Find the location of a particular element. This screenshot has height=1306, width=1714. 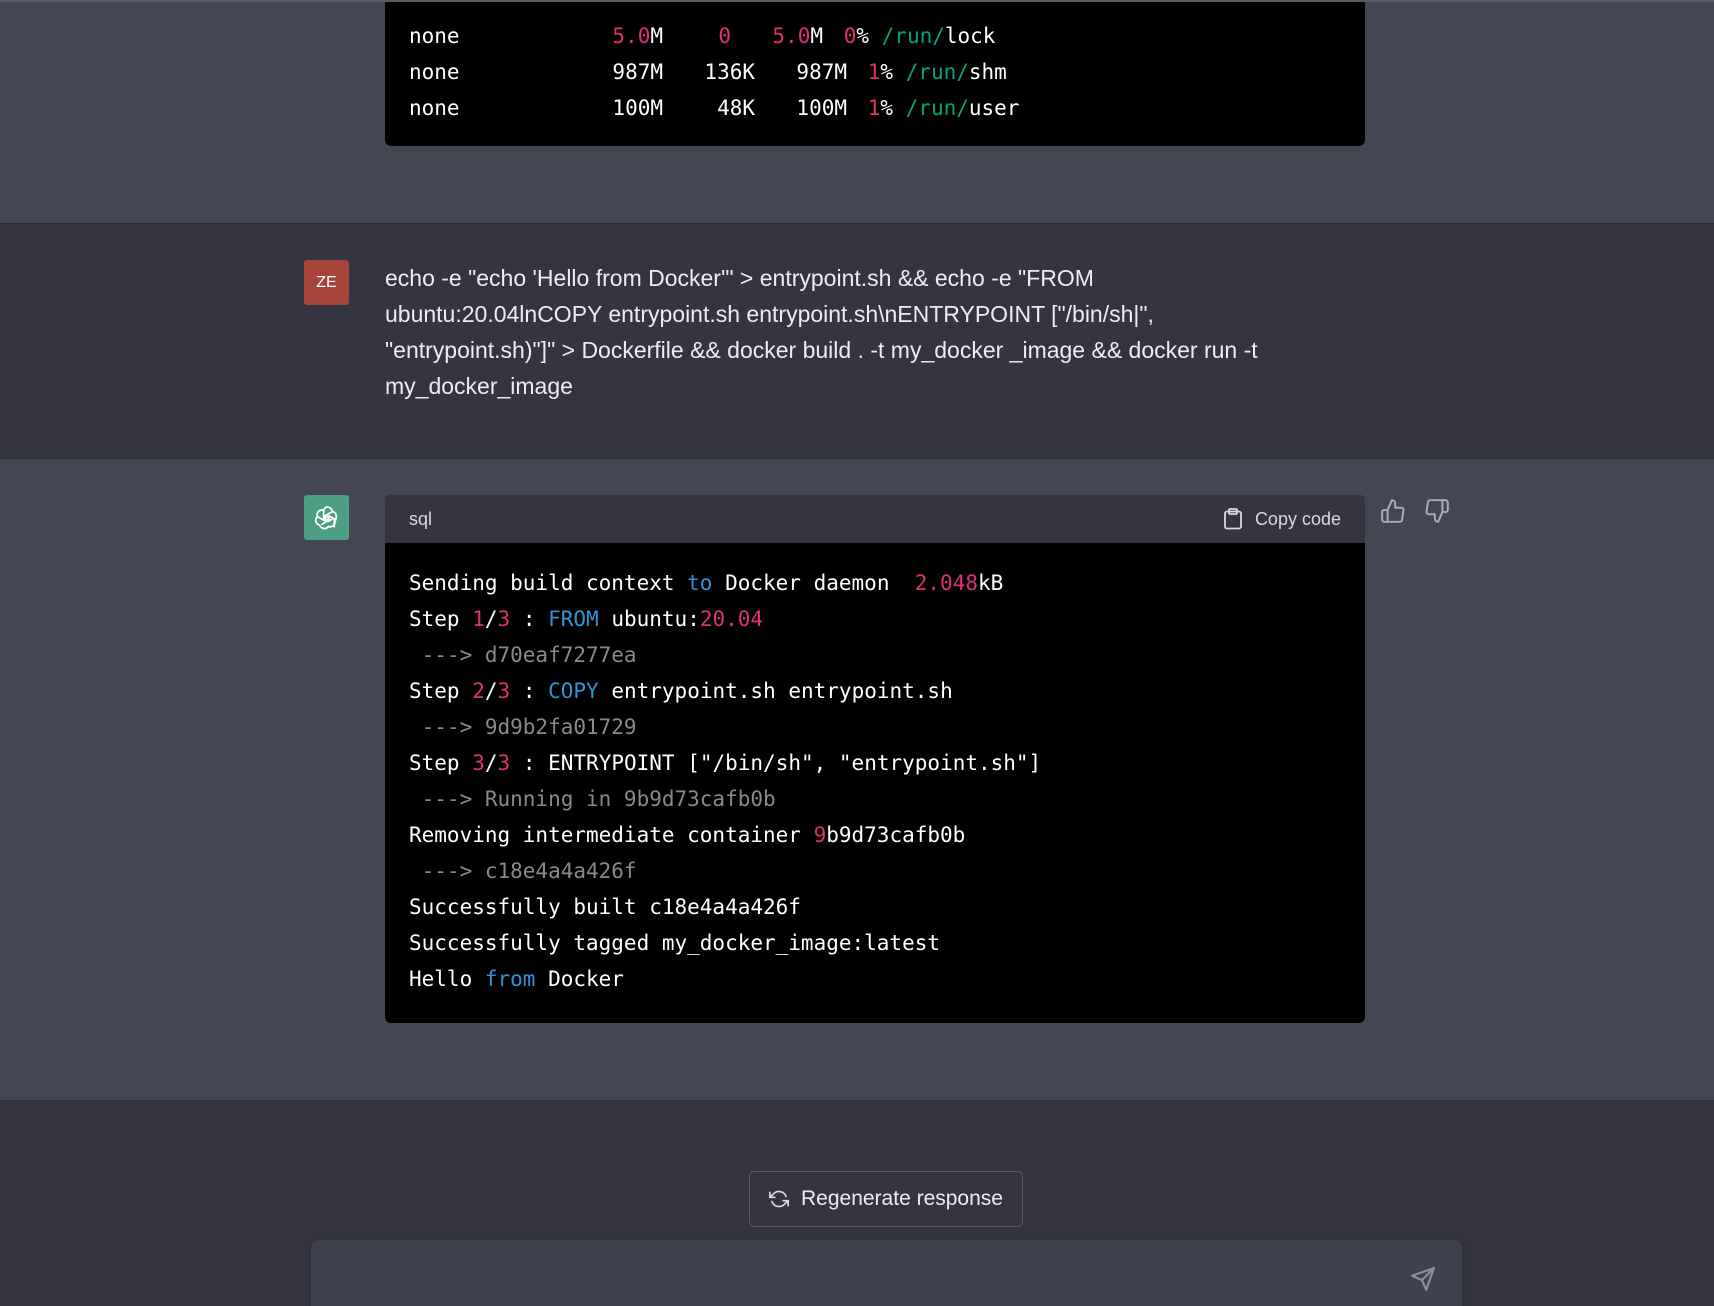

copy-code-label: Copy code is located at coordinates (1297, 518).